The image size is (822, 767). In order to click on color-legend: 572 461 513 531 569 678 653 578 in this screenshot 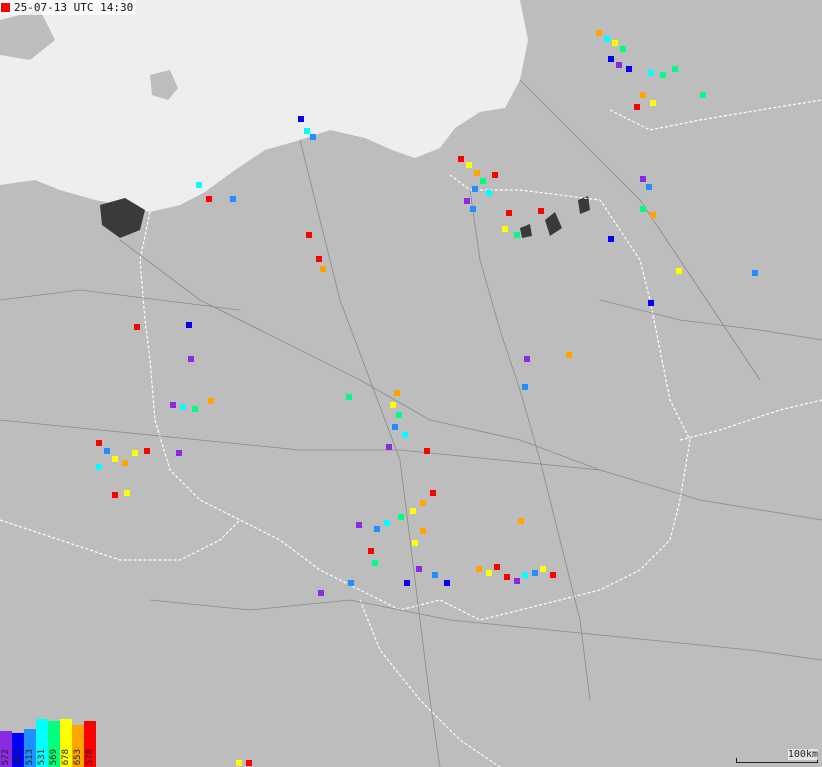, I will do `click(48, 743)`.